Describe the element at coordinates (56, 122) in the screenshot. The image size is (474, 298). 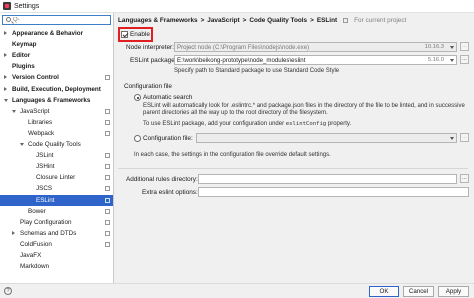
I see `sidebar-item: Libraries` at that location.